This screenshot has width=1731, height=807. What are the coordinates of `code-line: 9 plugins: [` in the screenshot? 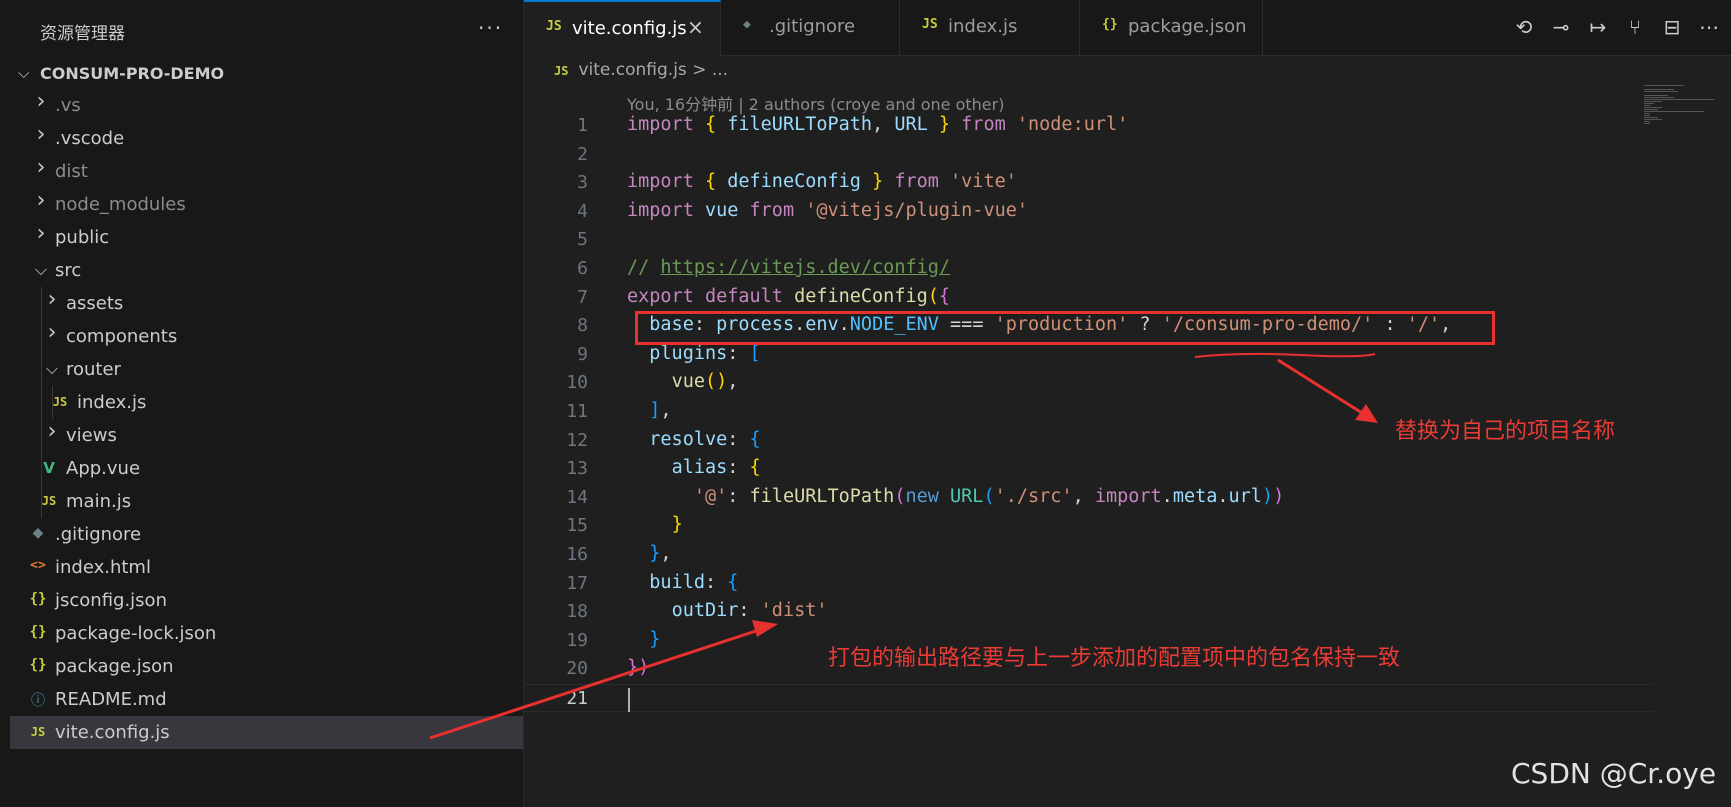 It's located at (1089, 355).